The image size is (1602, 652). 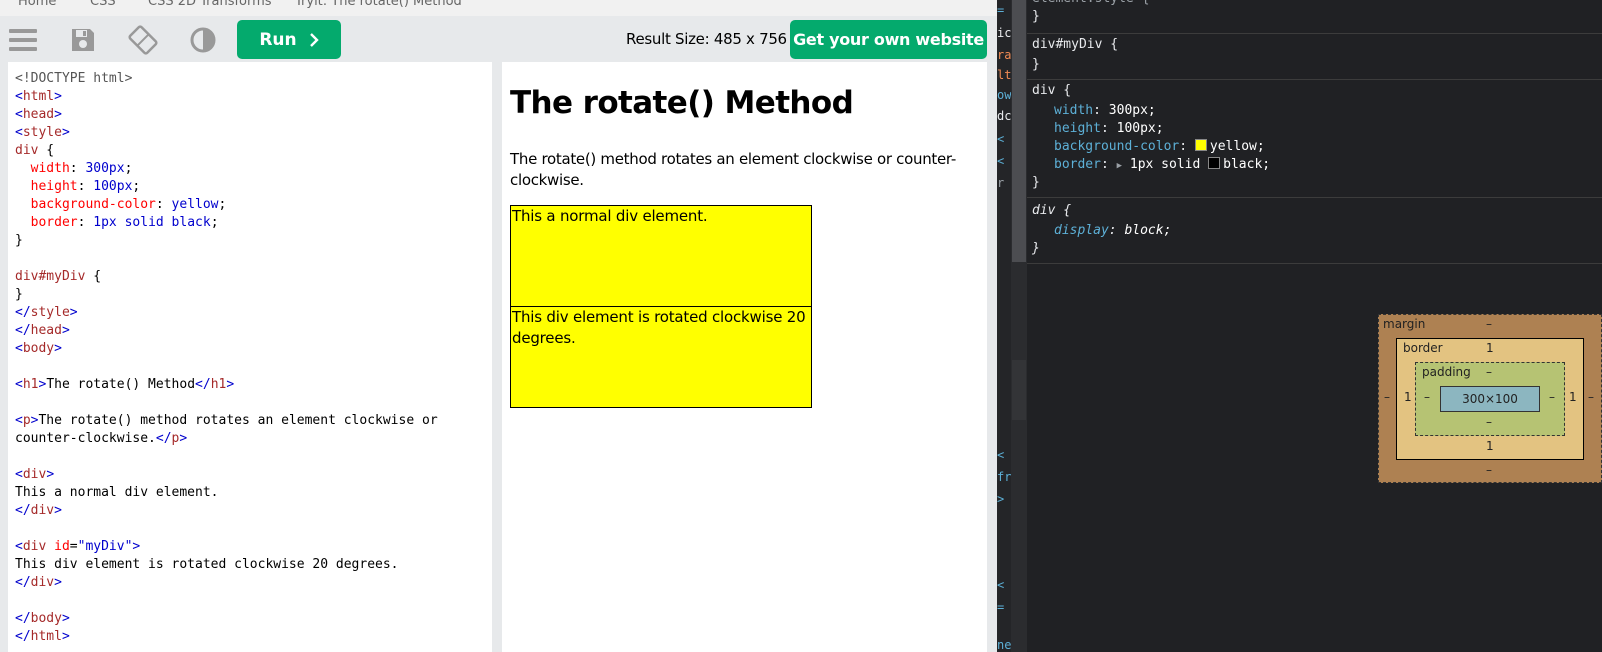 What do you see at coordinates (1165, 164) in the screenshot?
I see `property-value: 1px solid` at bounding box center [1165, 164].